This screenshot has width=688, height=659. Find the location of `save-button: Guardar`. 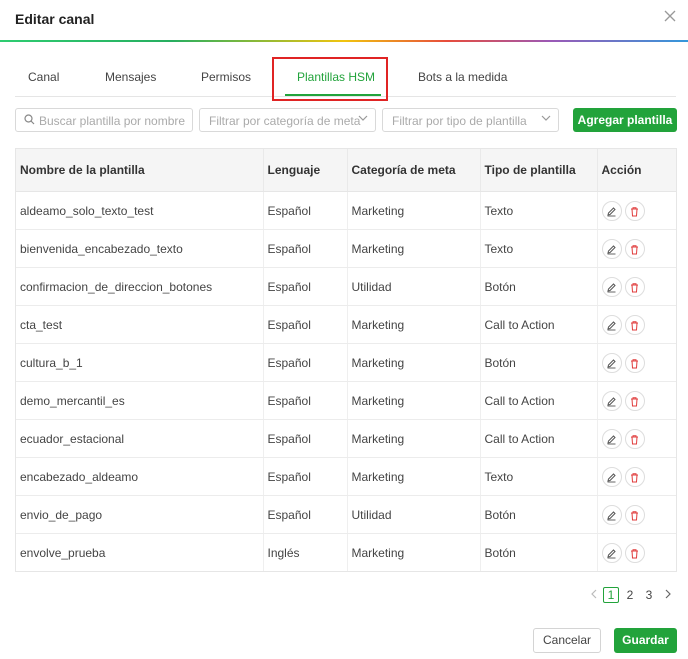

save-button: Guardar is located at coordinates (645, 640).